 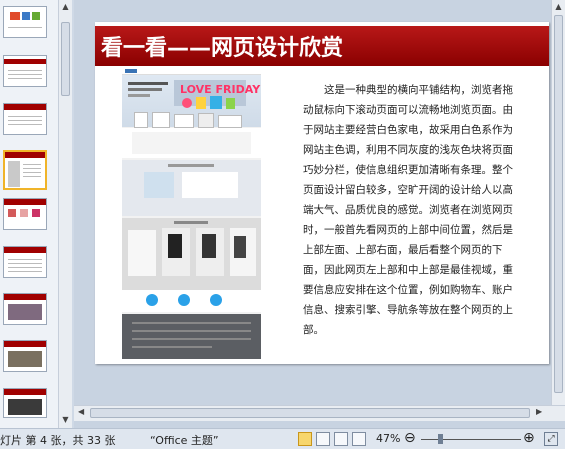 I want to click on status-bar: 灯片 第 4 张，共 33 张 “Office 主题” 47% ⊖ ⊕ ⤢, so click(x=282, y=438).